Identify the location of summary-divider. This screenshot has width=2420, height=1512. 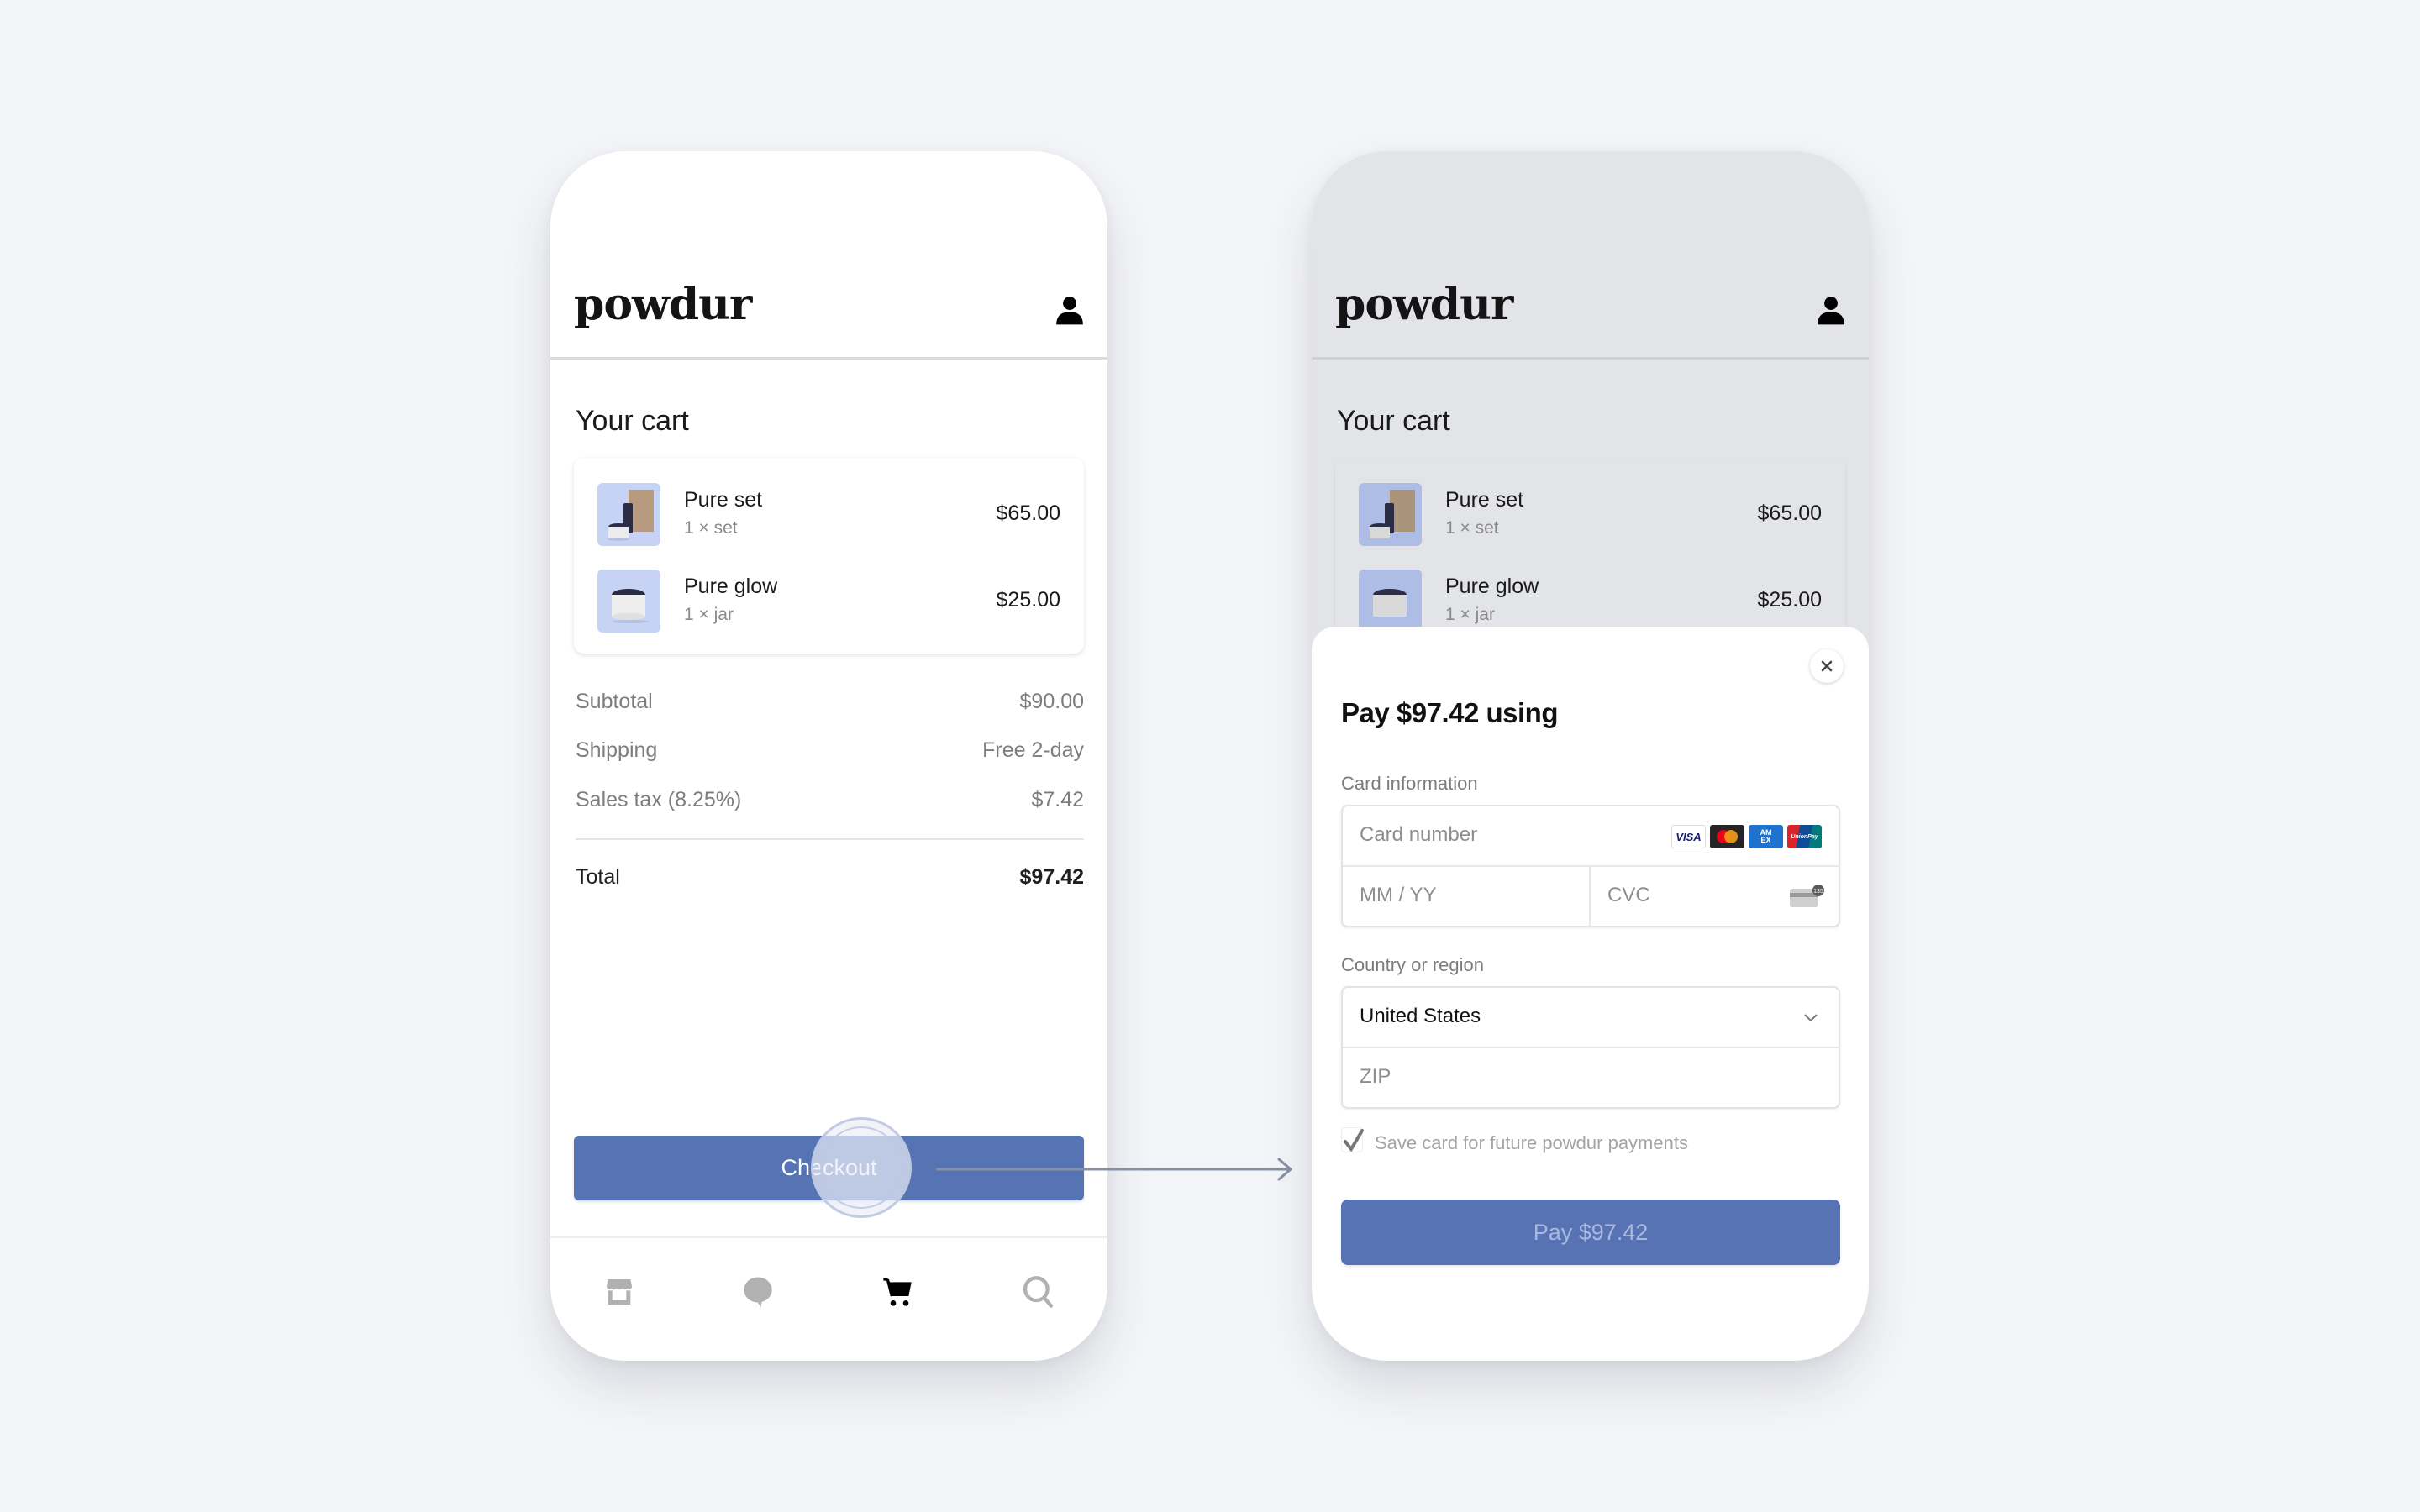
(830, 839).